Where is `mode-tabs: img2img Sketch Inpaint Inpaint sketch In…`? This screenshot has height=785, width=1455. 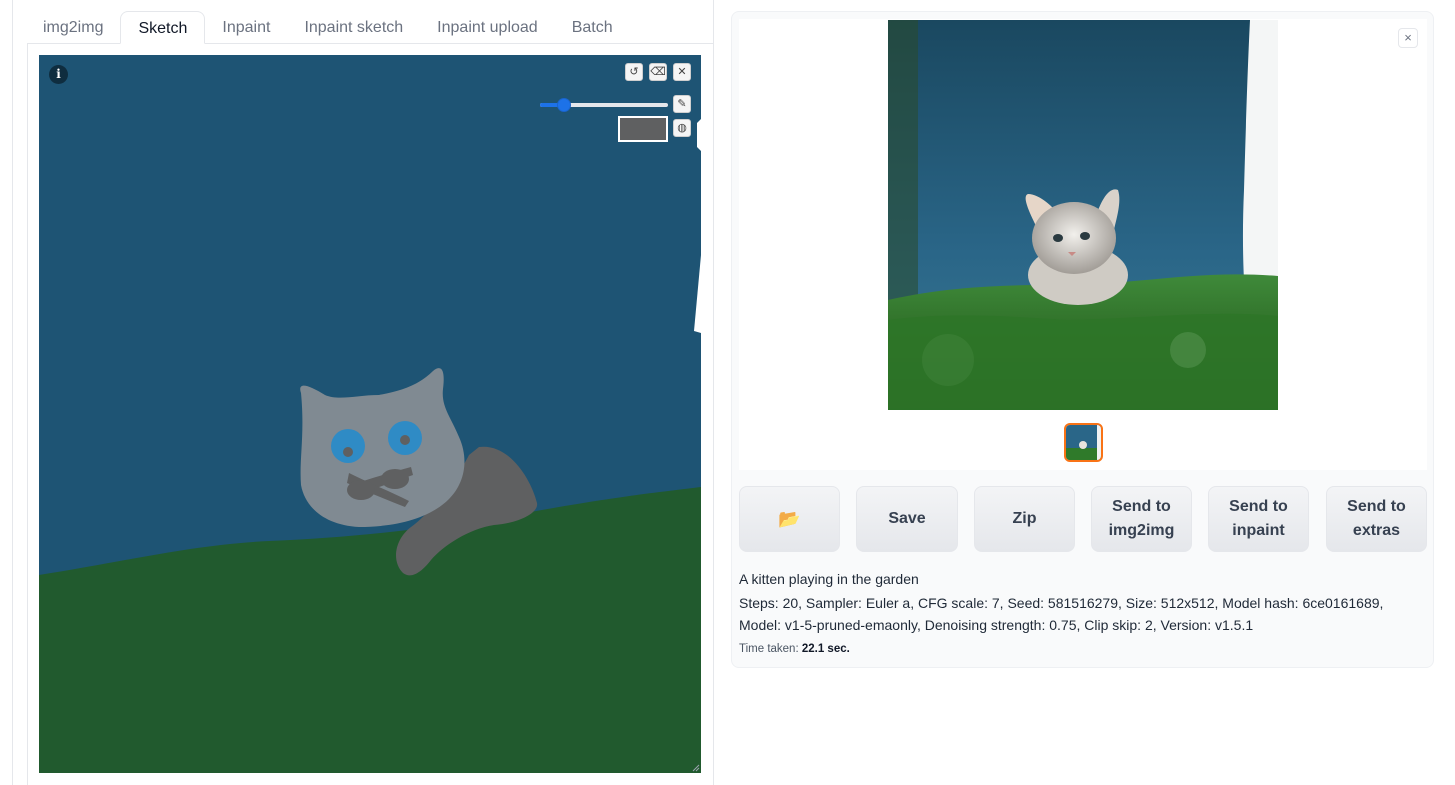 mode-tabs: img2img Sketch Inpaint Inpaint sketch In… is located at coordinates (328, 27).